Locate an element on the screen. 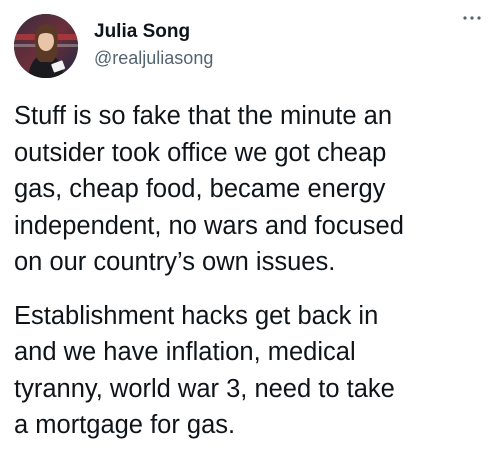 The width and height of the screenshot is (500, 465). tweet-line: gas, cheap food, became energy is located at coordinates (200, 189).